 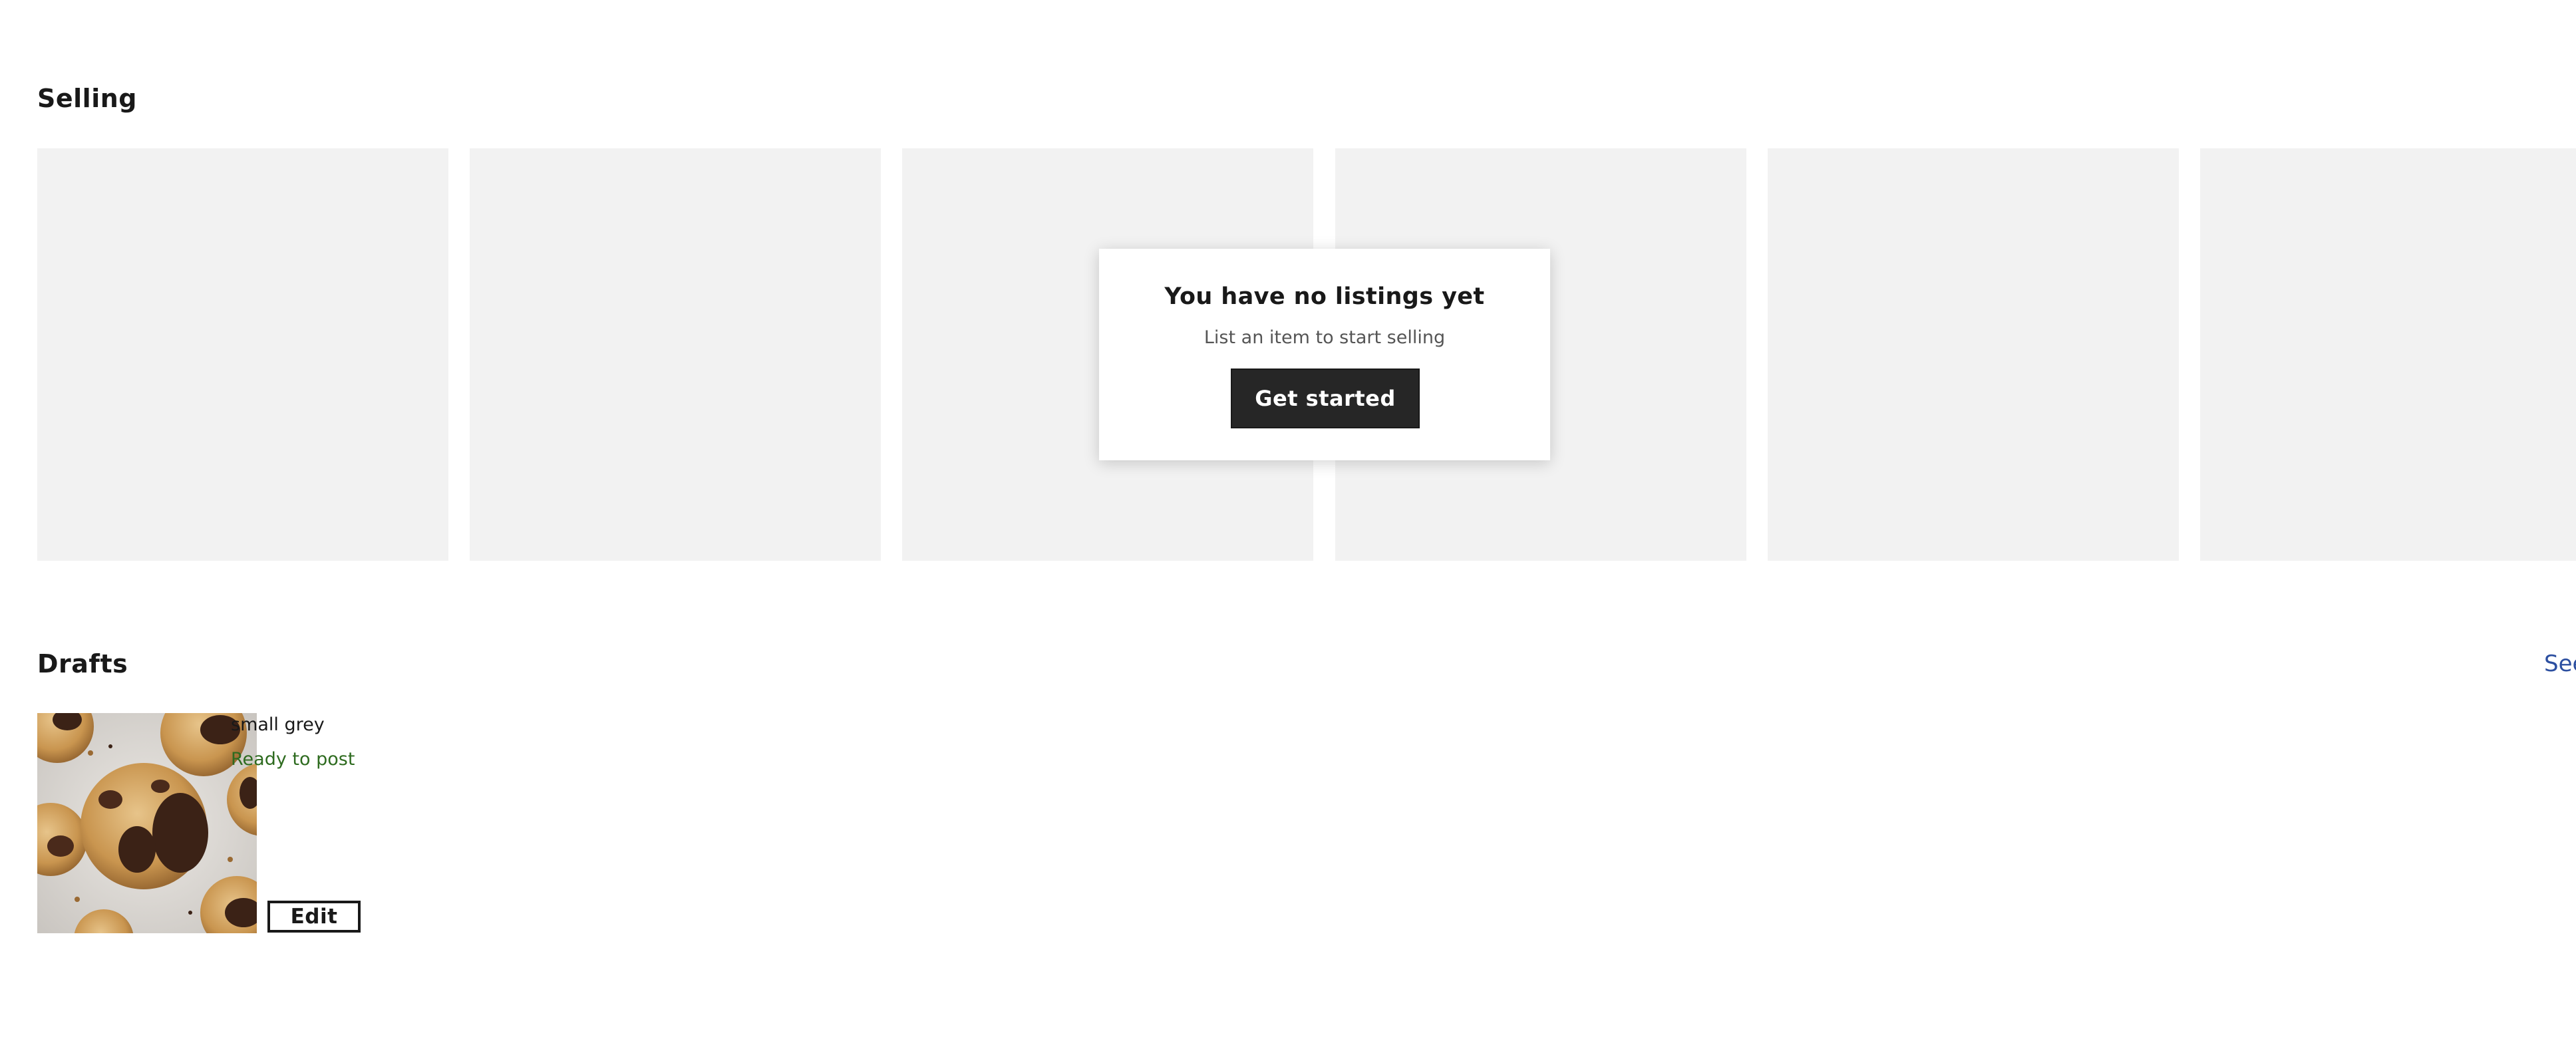 I want to click on selling-section-title: Selling, so click(x=87, y=98).